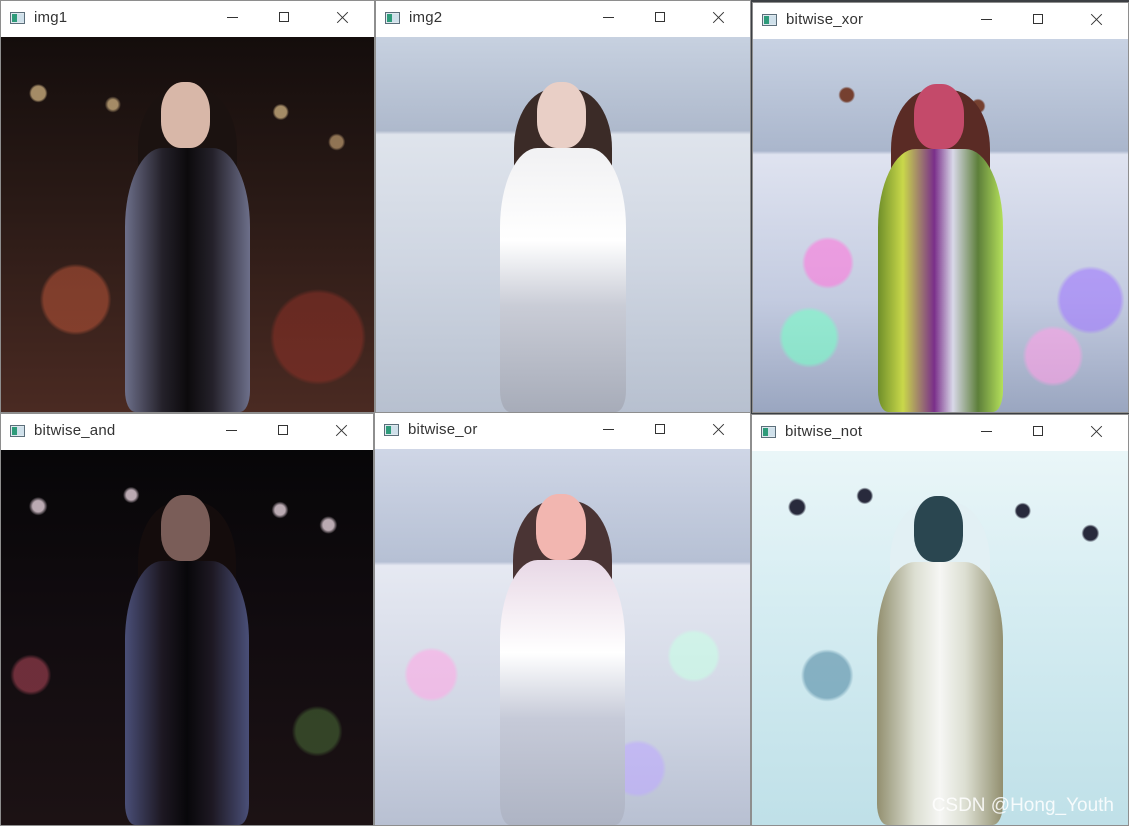 The image size is (1129, 826). What do you see at coordinates (563, 19) in the screenshot?
I see `title-bar: img2` at bounding box center [563, 19].